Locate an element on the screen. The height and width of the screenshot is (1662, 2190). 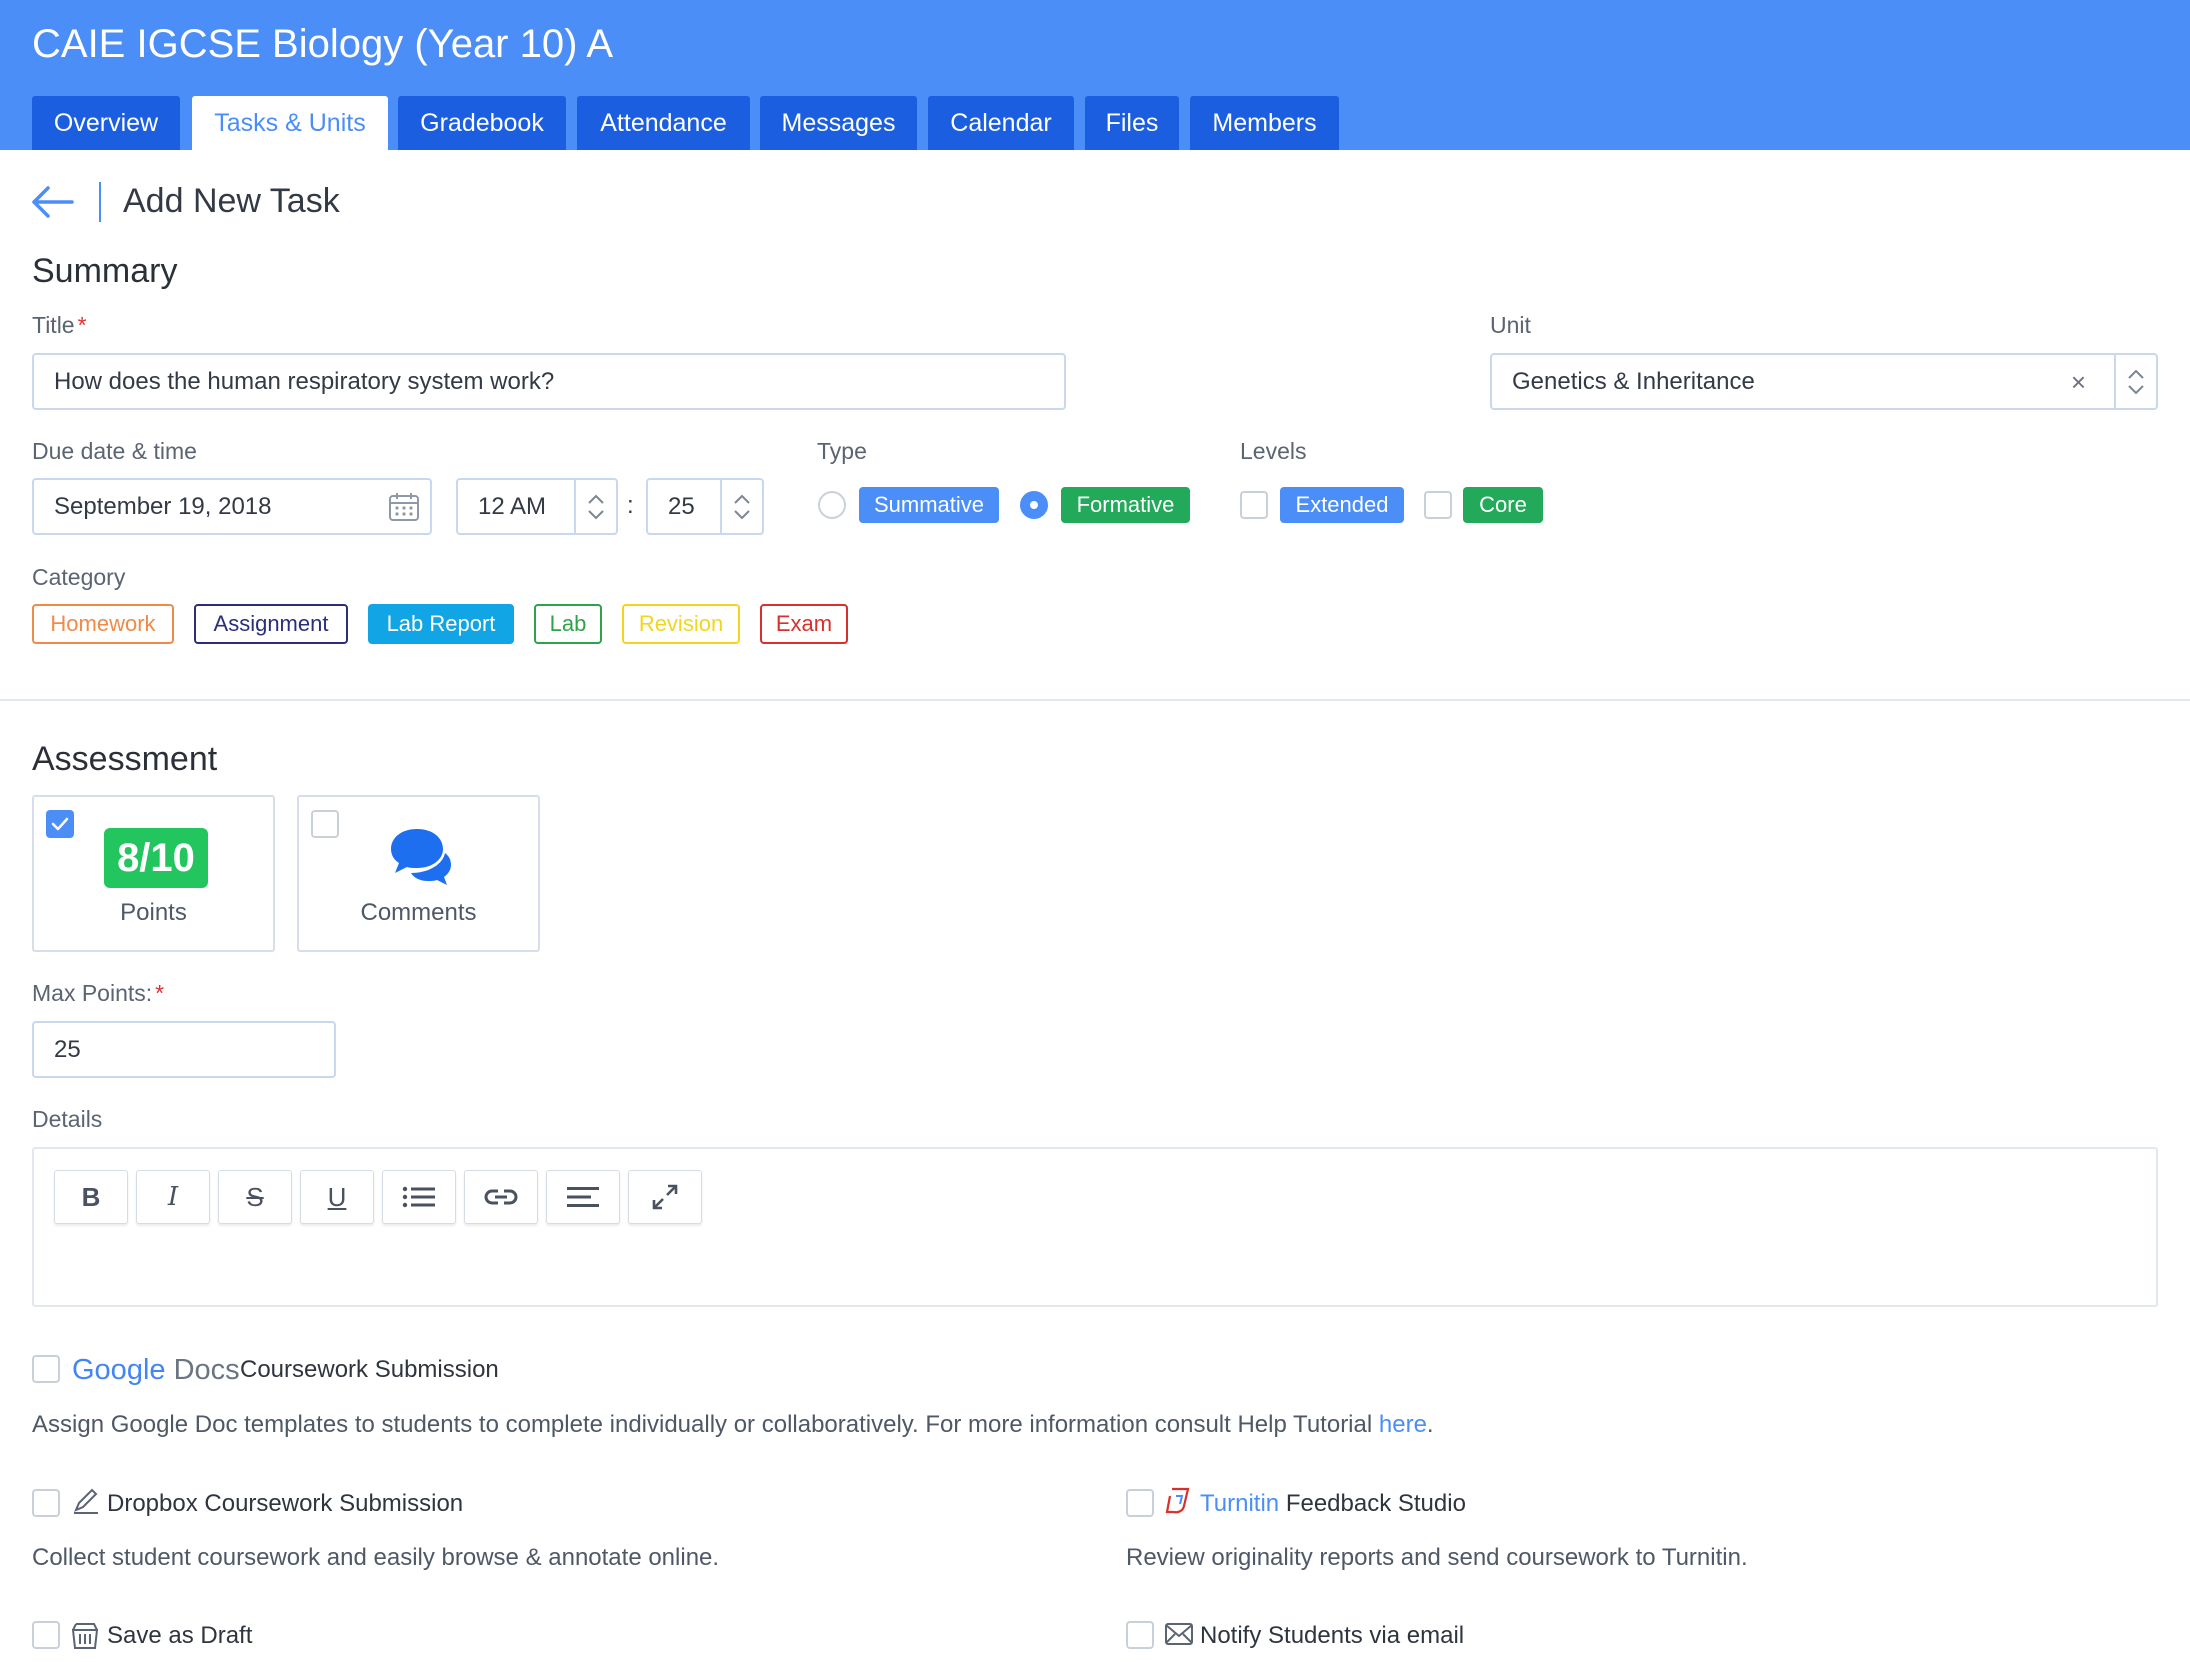
expand-icon is located at coordinates (665, 1197).